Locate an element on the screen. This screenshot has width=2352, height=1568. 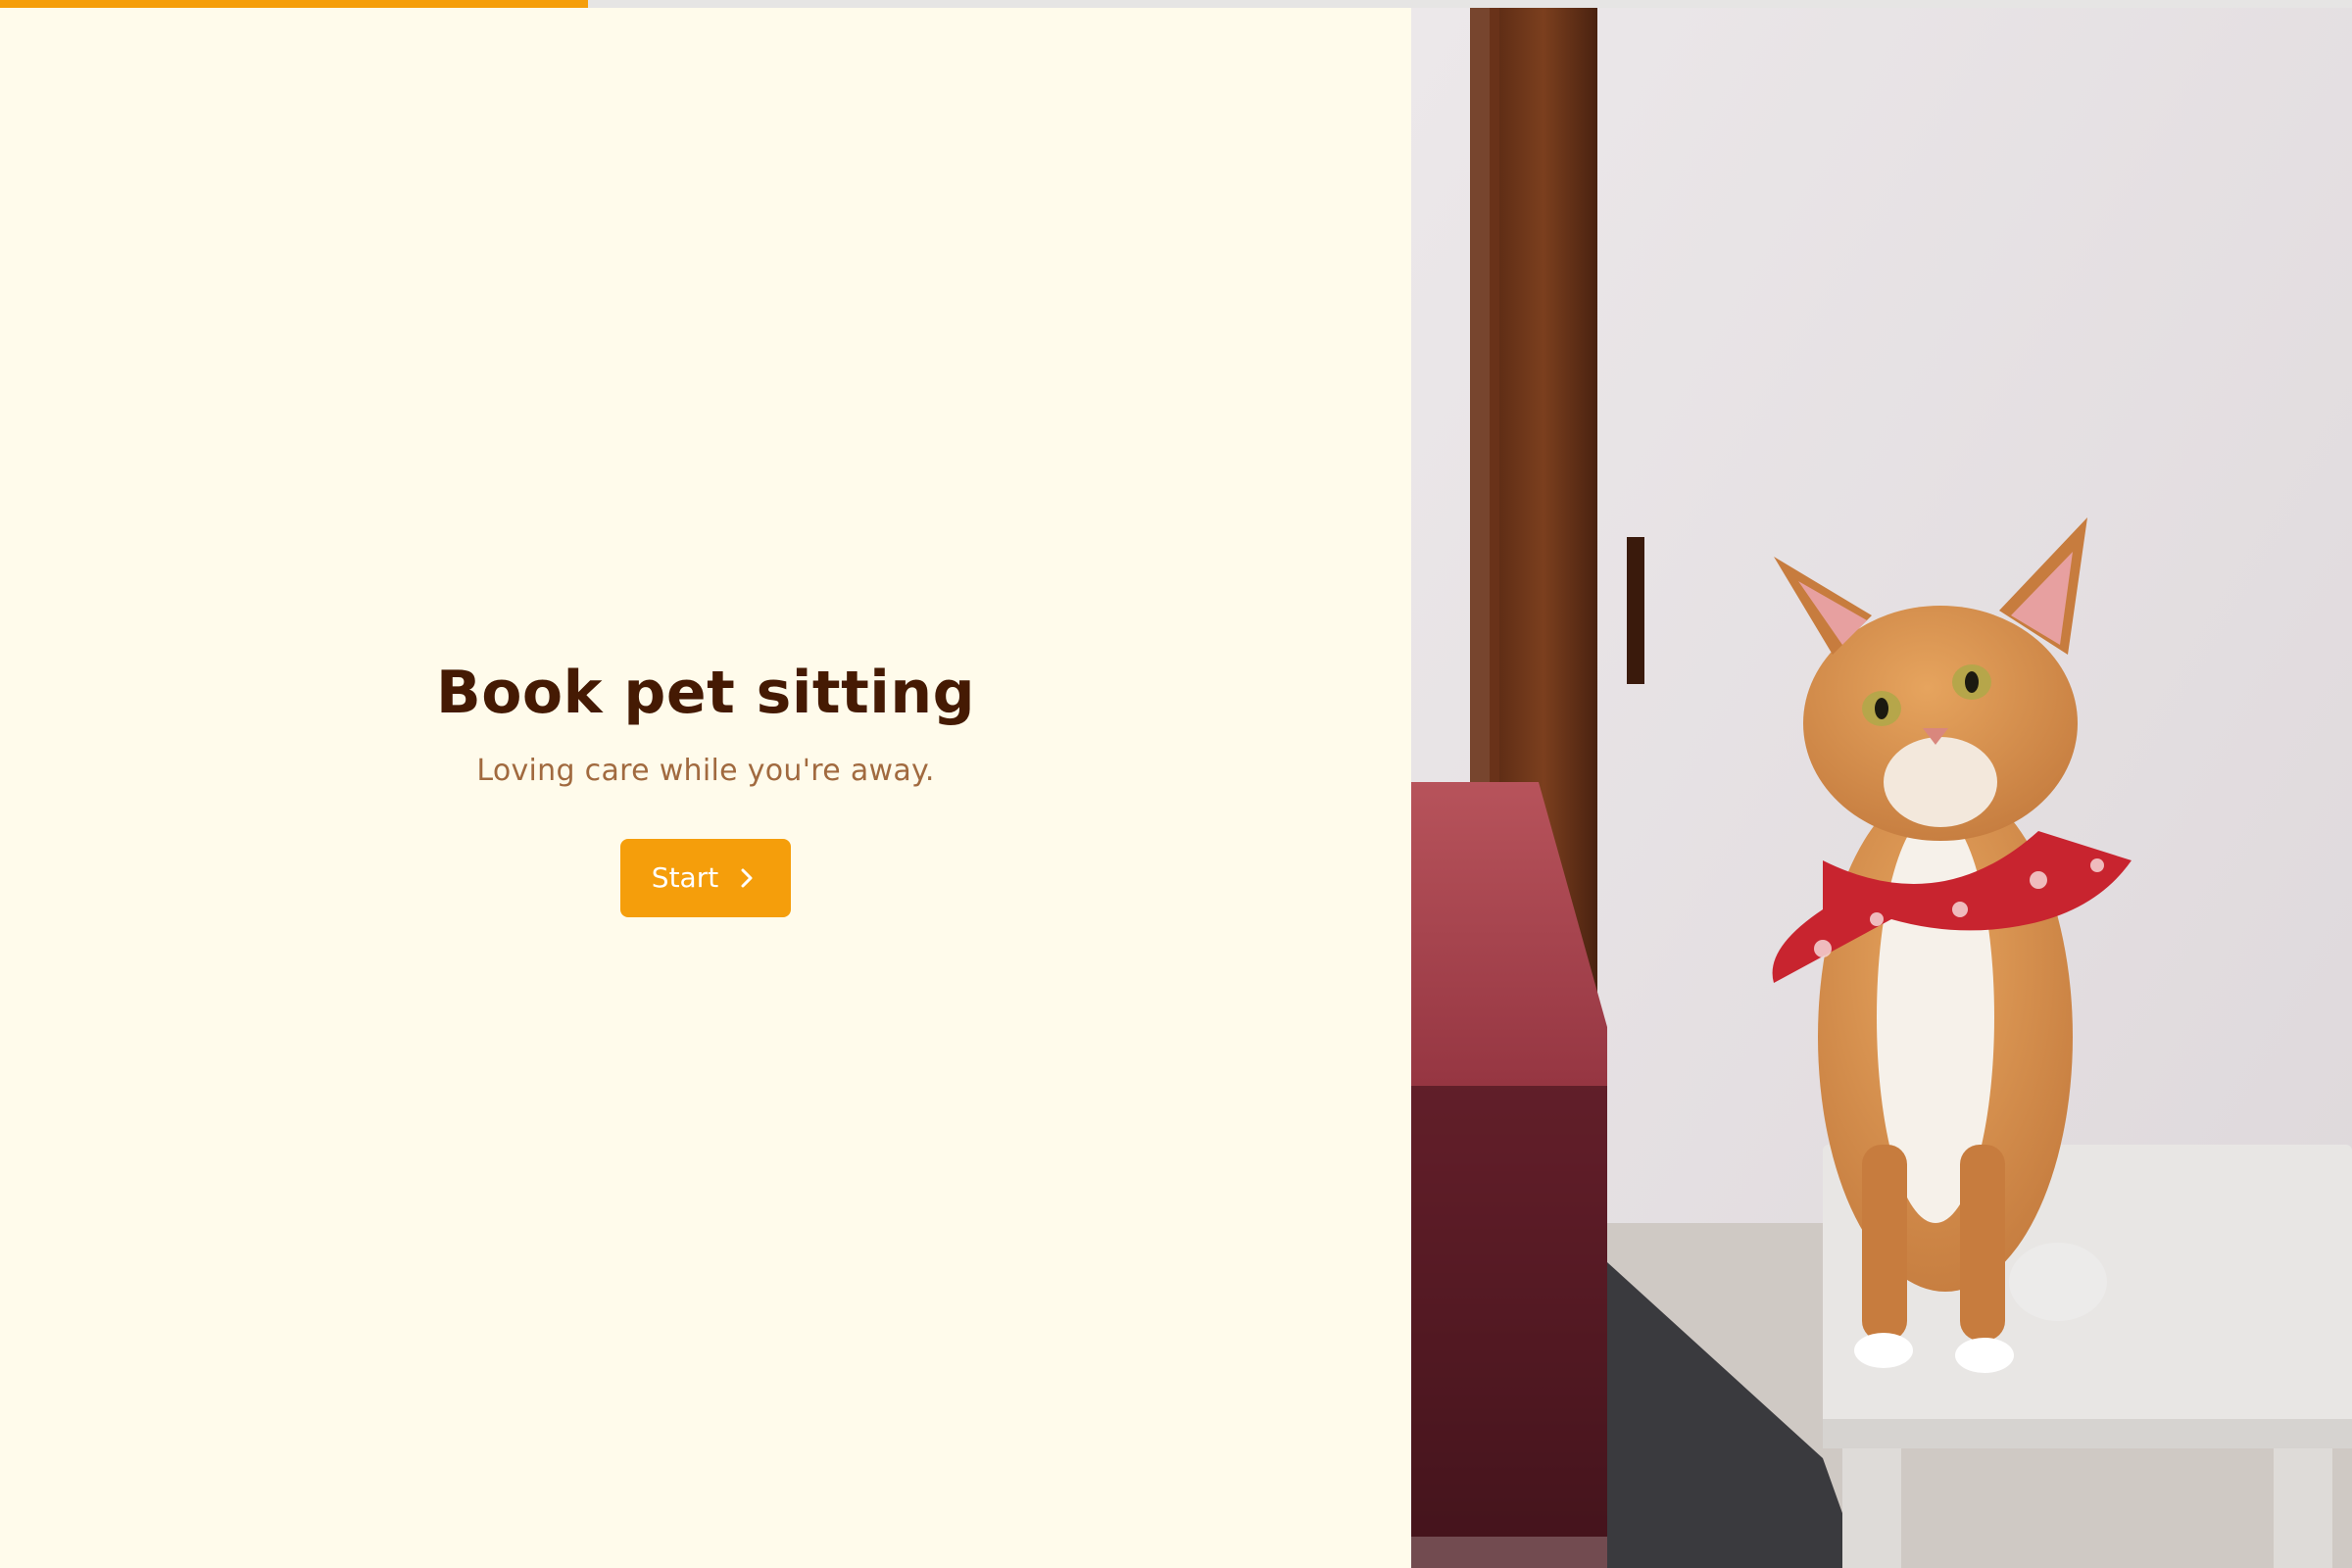
start-button: Start is located at coordinates (705, 877).